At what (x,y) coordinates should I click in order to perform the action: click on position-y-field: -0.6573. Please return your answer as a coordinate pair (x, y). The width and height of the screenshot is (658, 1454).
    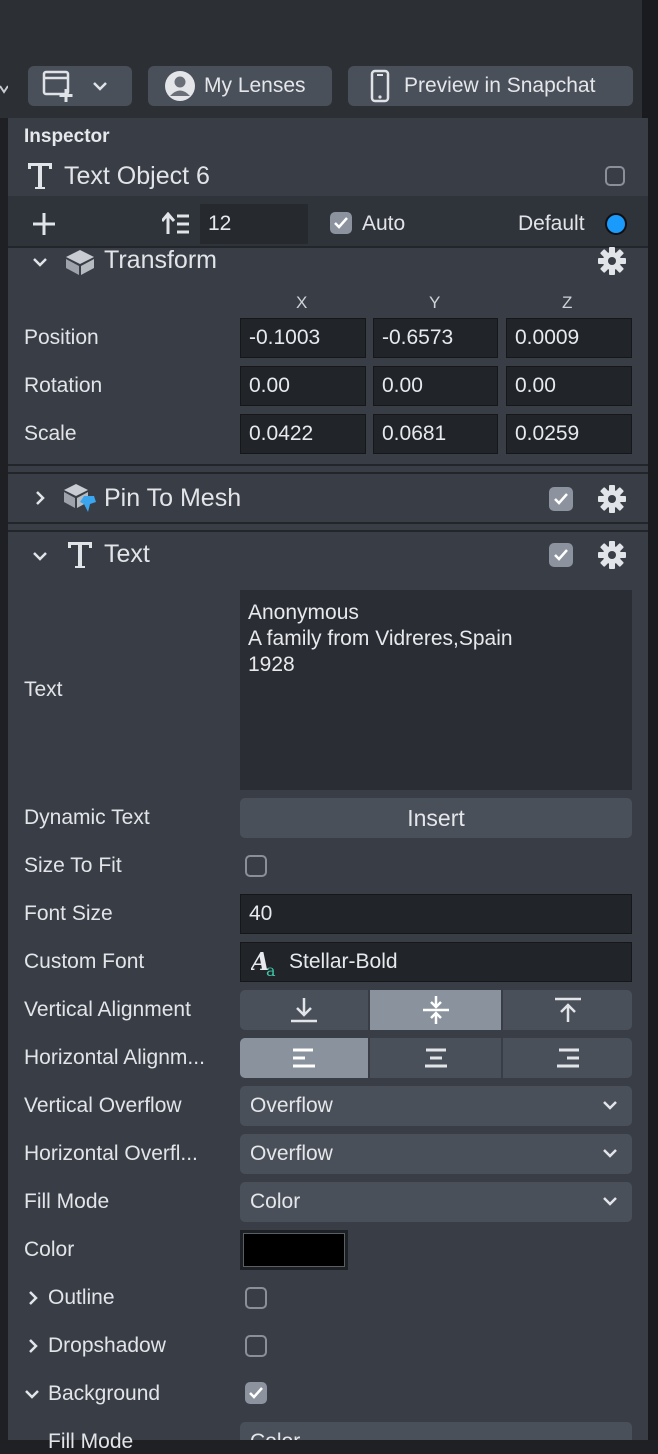
    Looking at the image, I should click on (435, 338).